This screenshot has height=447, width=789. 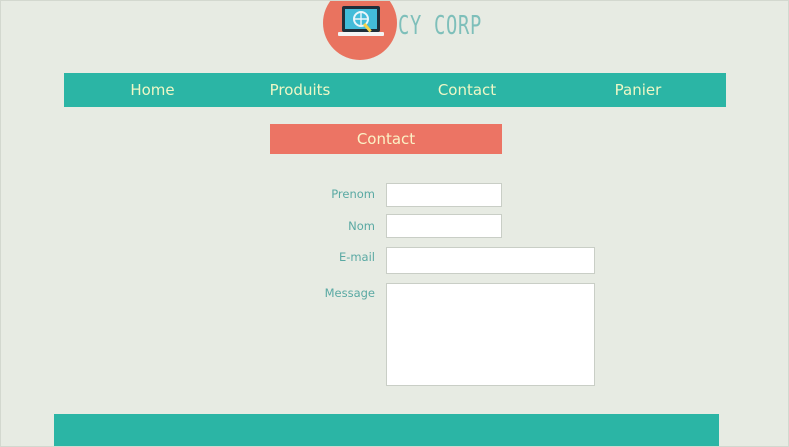 I want to click on prenom-label: Prenom, so click(x=353, y=194).